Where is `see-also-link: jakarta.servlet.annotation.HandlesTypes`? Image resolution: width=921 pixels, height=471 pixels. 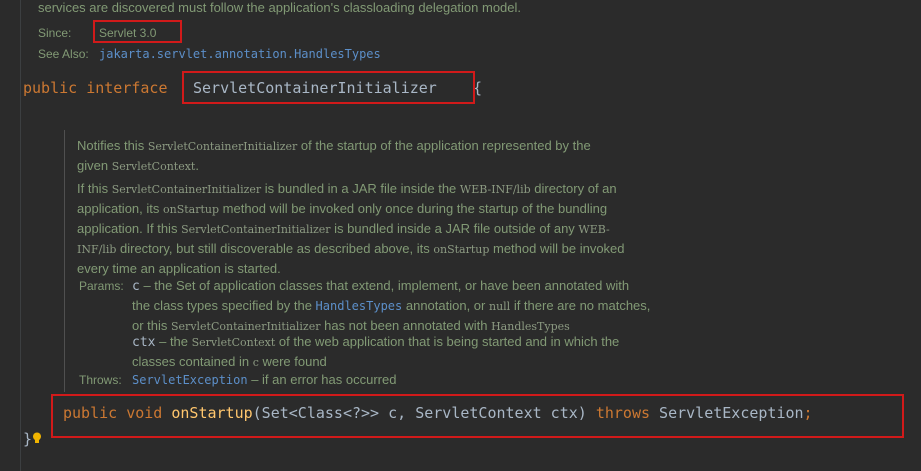
see-also-link: jakarta.servlet.annotation.HandlesTypes is located at coordinates (240, 54).